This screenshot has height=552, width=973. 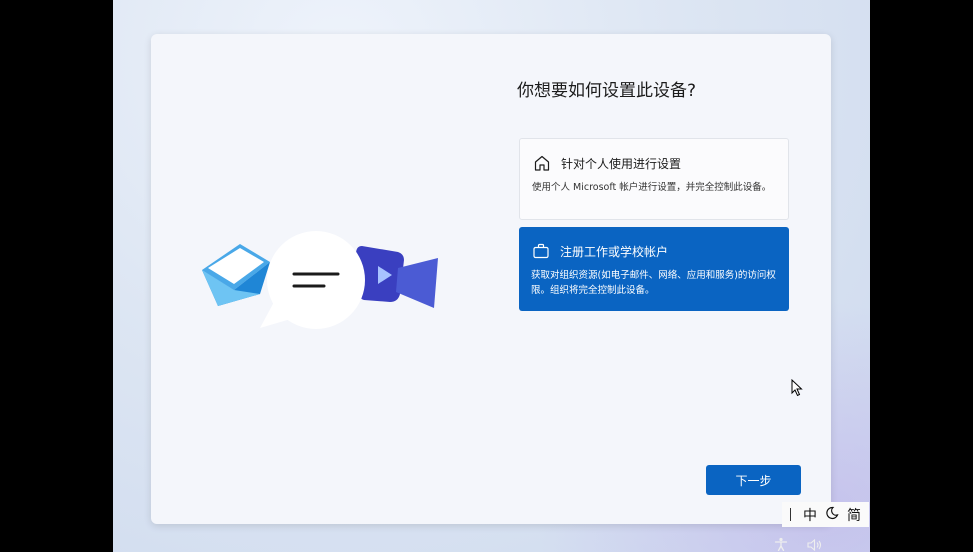 I want to click on page-title: 你想要如何设置此设备?, so click(x=607, y=91).